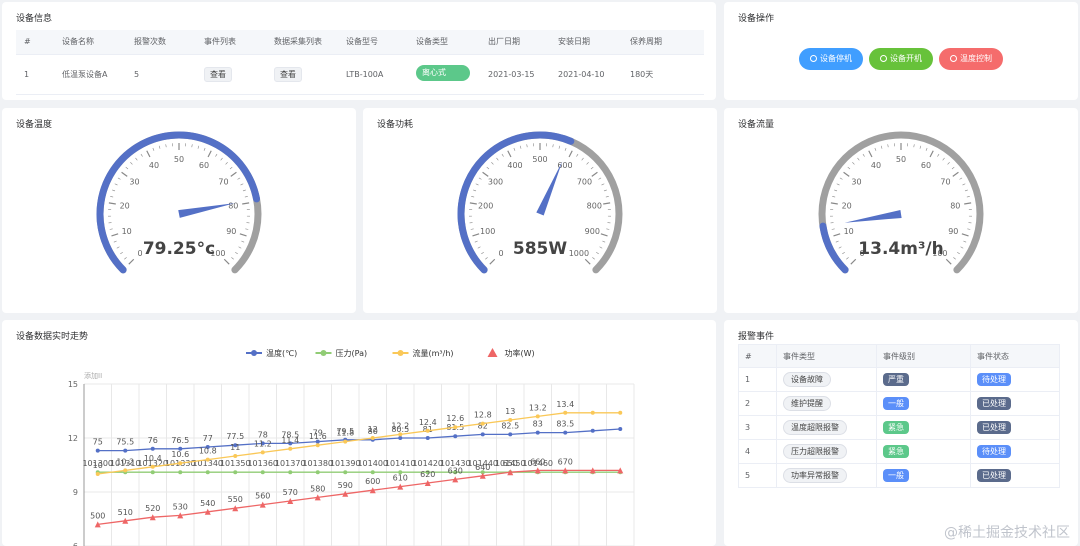 The image size is (1080, 546). Describe the element at coordinates (1015, 403) in the screenshot. I see `cell-event-status: 已处理` at that location.